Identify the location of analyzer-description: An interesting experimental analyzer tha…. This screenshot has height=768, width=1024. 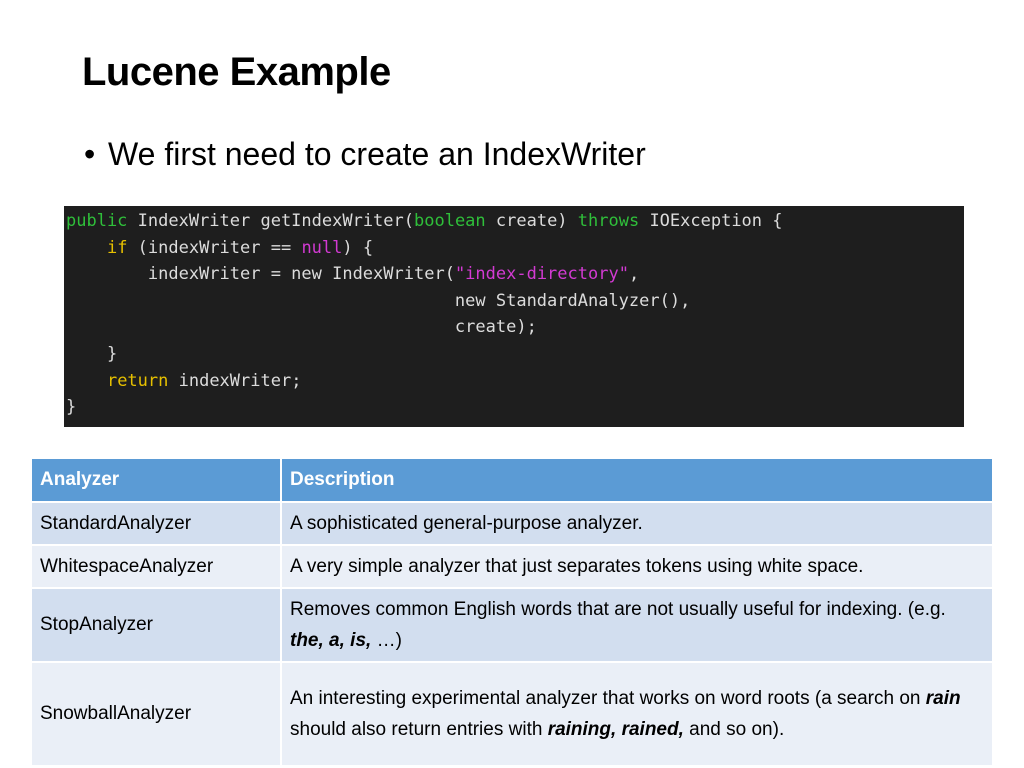
(637, 714).